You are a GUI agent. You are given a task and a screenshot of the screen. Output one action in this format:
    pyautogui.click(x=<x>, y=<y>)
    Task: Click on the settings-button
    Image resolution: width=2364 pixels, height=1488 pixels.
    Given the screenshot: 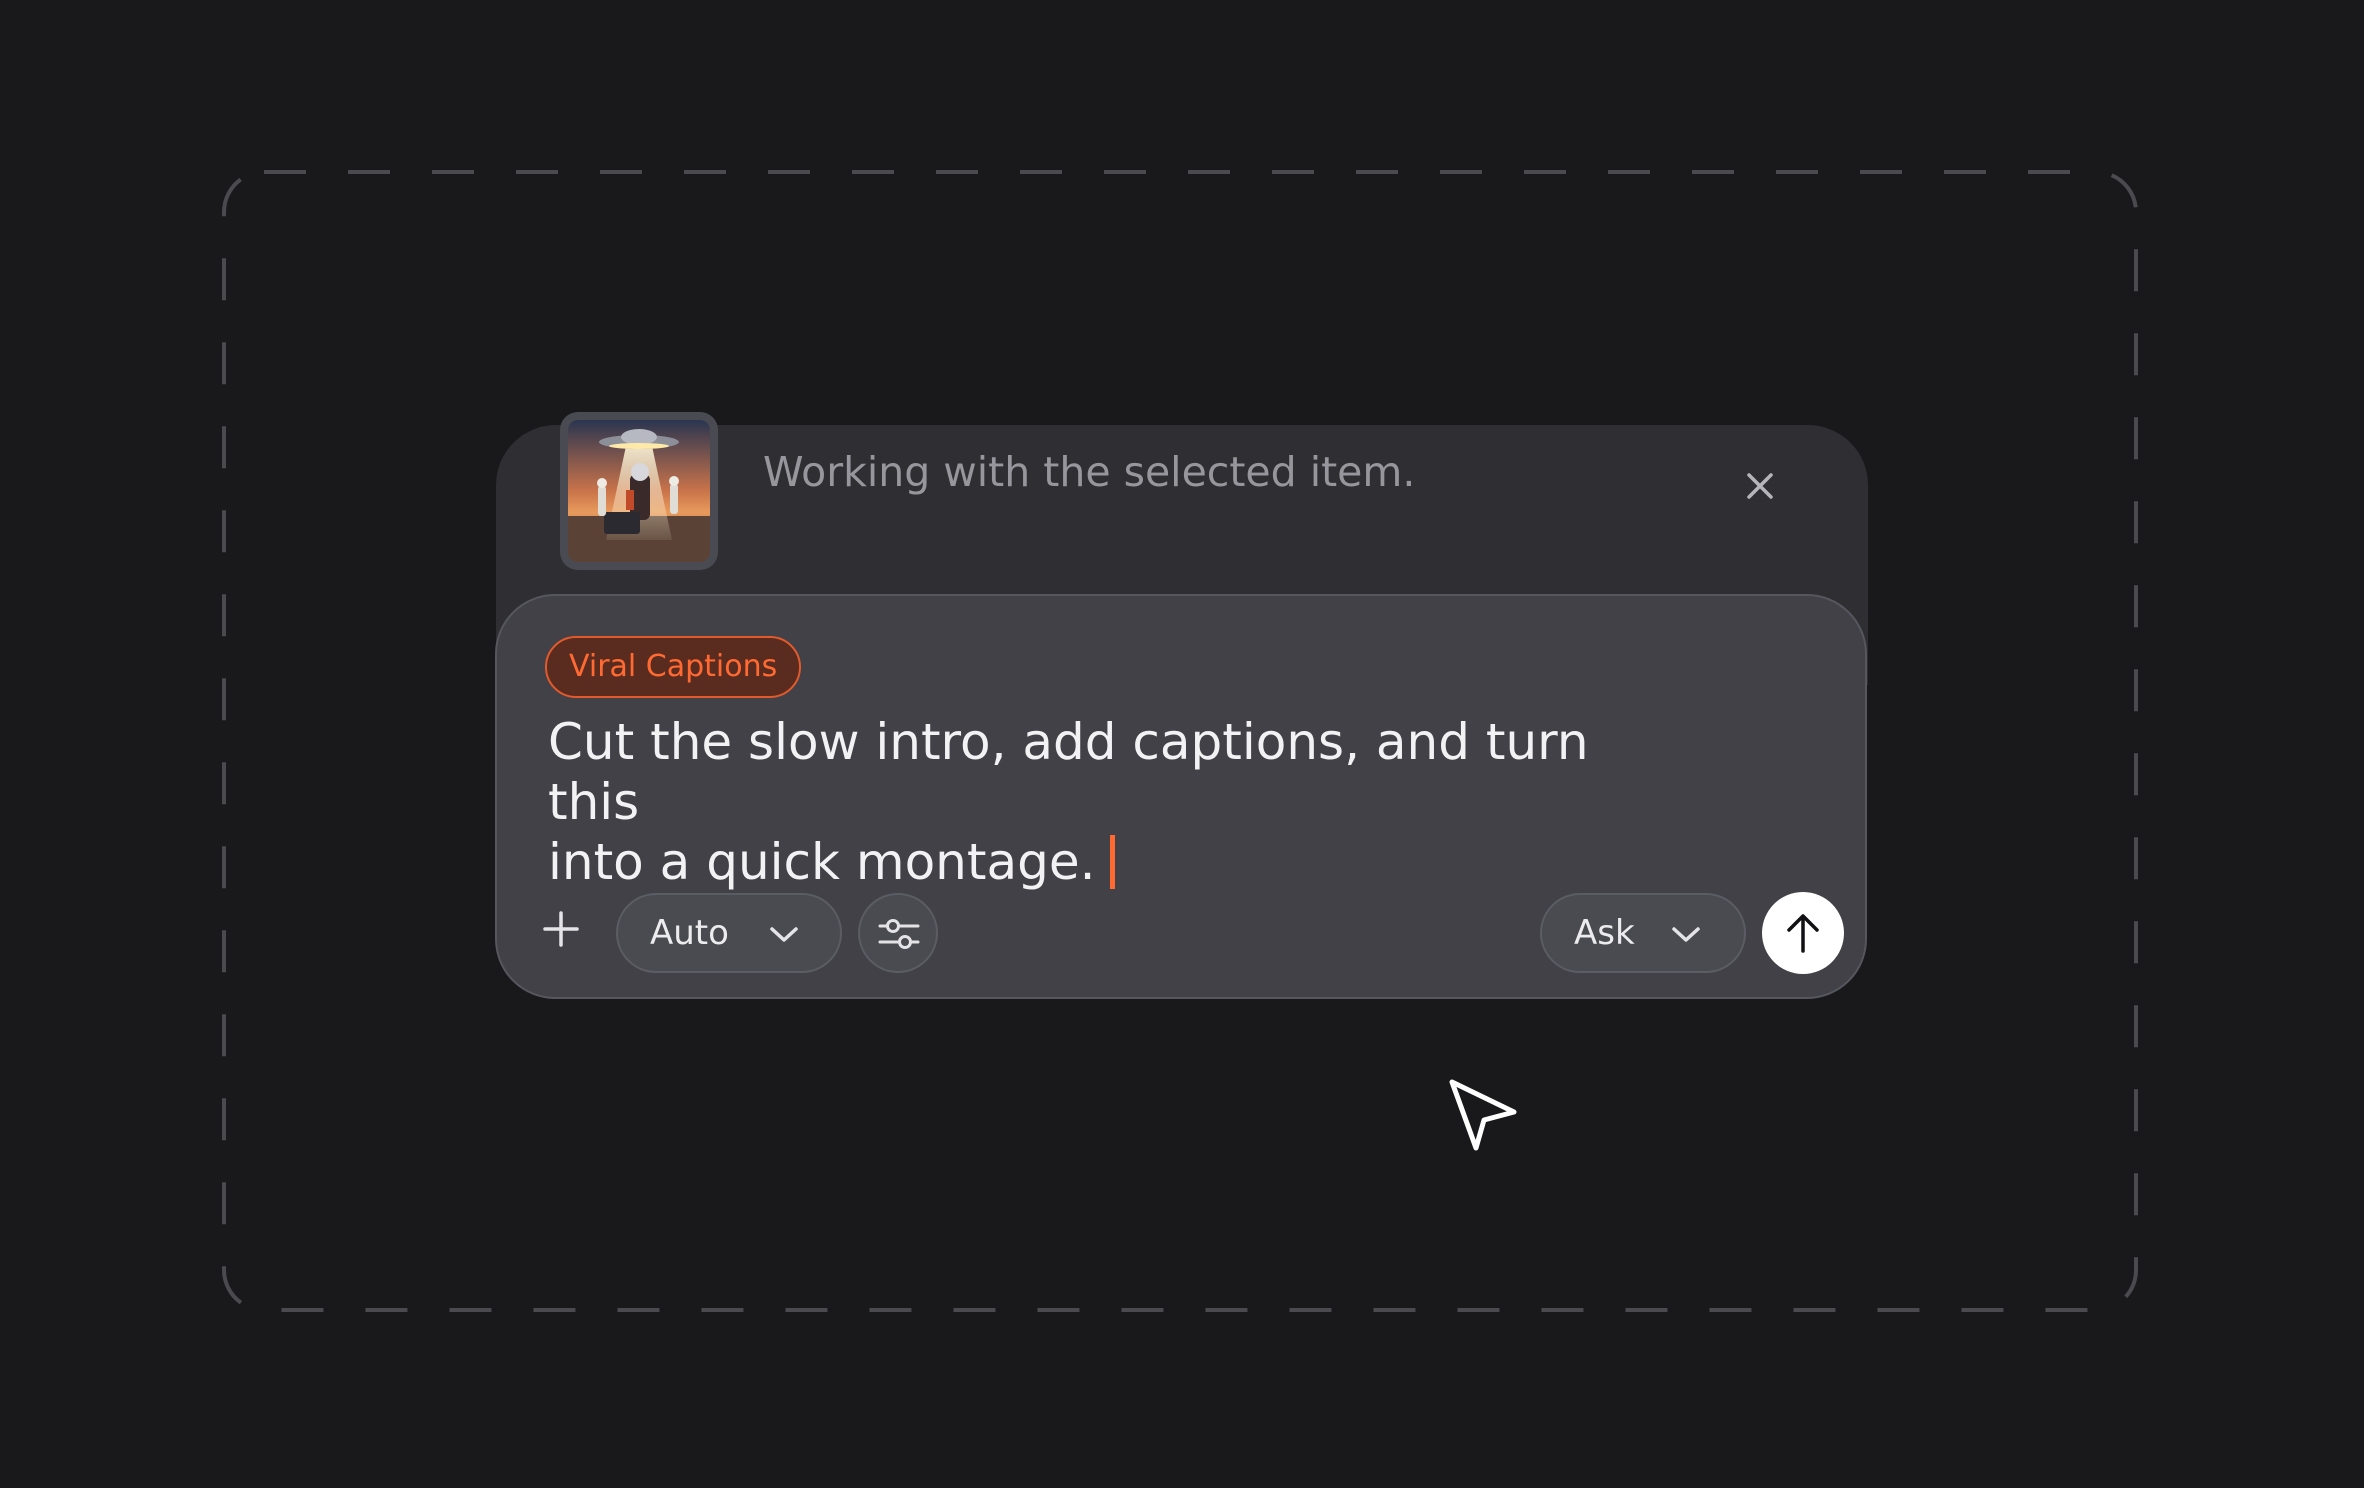 What is the action you would take?
    pyautogui.click(x=898, y=933)
    